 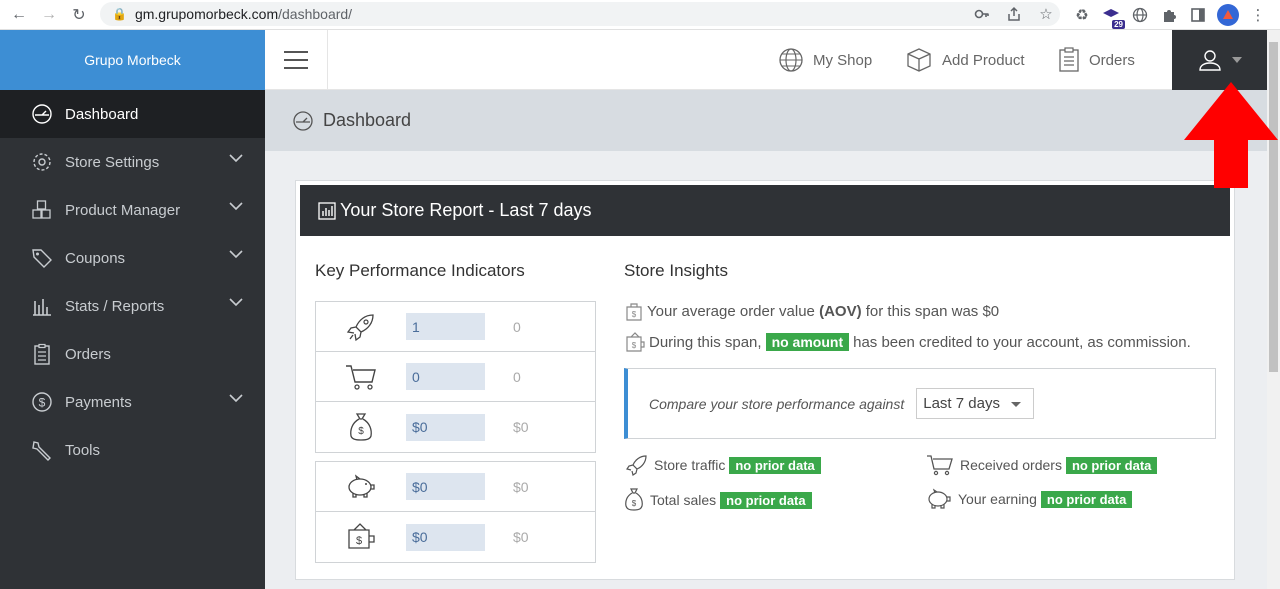 What do you see at coordinates (982, 14) in the screenshot?
I see `key-icon` at bounding box center [982, 14].